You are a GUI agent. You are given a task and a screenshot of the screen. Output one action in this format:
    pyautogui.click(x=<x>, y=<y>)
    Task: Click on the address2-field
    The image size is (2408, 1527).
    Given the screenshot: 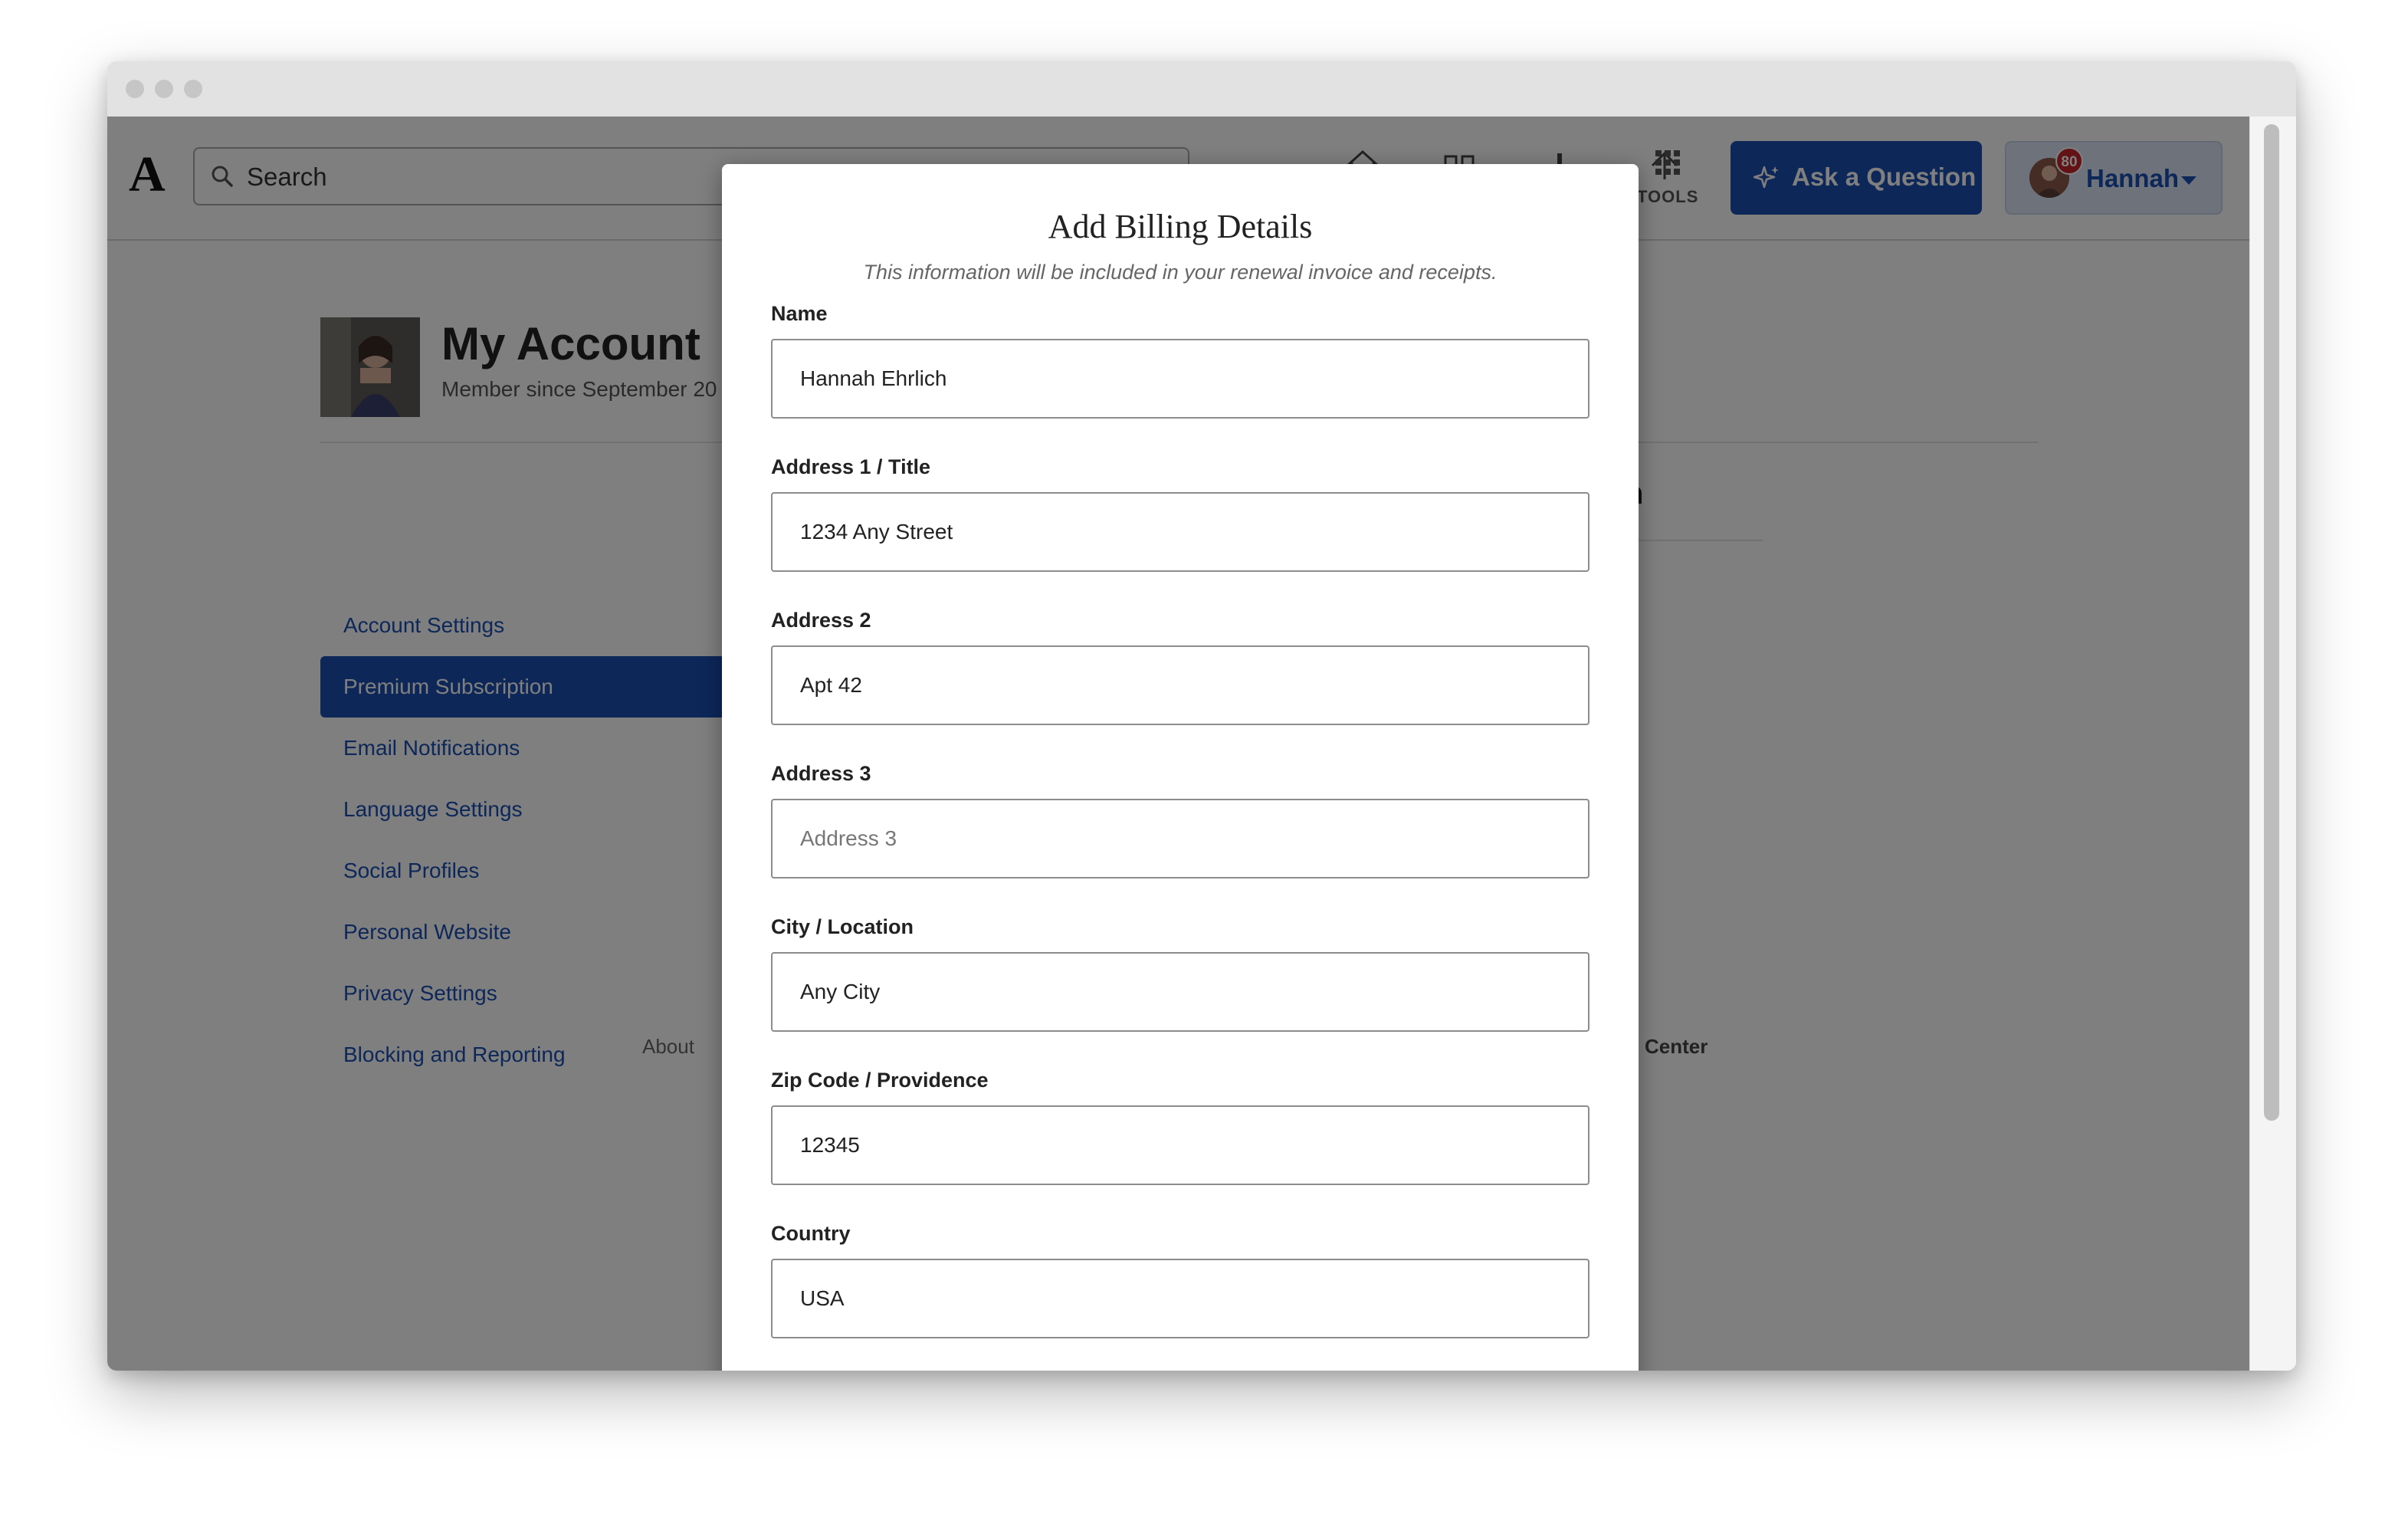 What is the action you would take?
    pyautogui.click(x=1180, y=685)
    